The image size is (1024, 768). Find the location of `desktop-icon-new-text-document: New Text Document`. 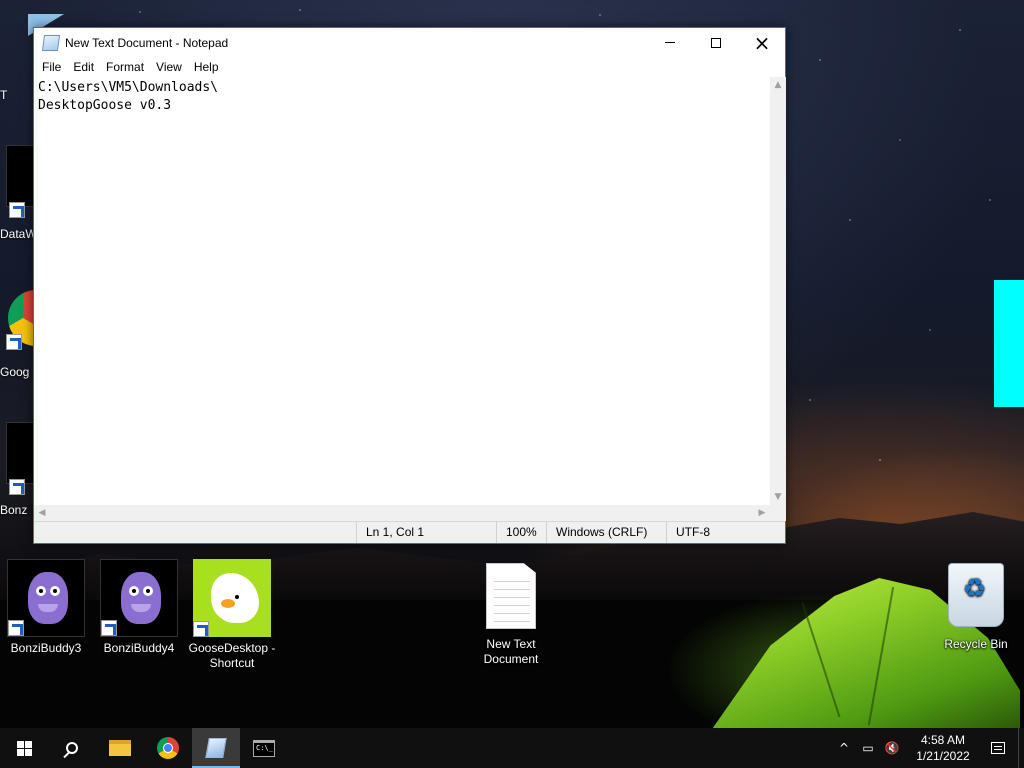

desktop-icon-new-text-document: New Text Document is located at coordinates (511, 613).